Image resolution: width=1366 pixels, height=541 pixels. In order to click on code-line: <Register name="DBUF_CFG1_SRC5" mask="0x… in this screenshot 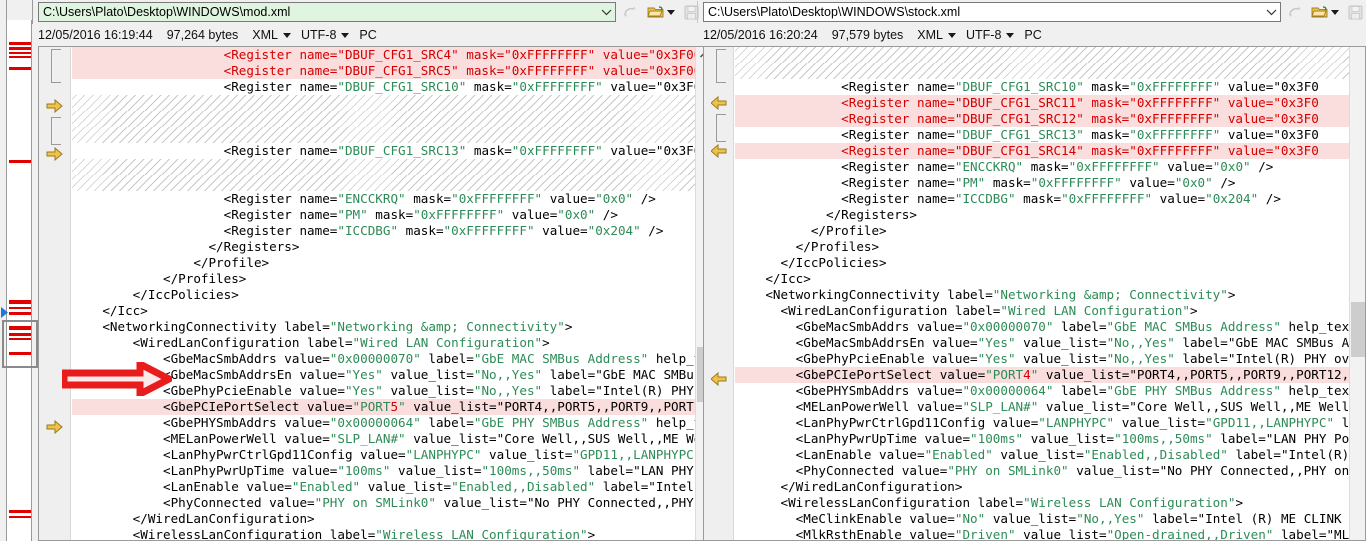, I will do `click(391, 71)`.